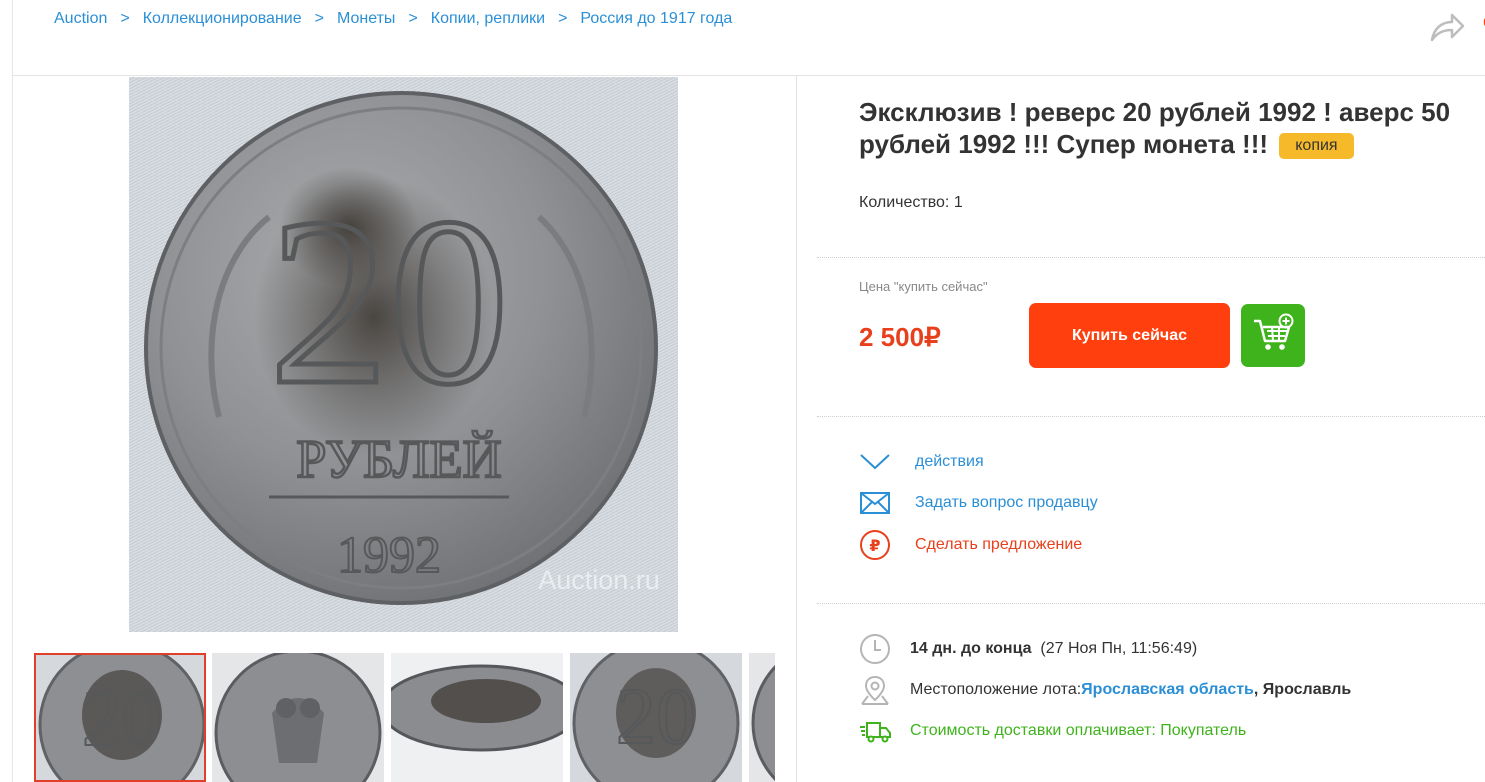 This screenshot has width=1485, height=782. What do you see at coordinates (1307, 689) in the screenshot?
I see `location-city: Ярославль` at bounding box center [1307, 689].